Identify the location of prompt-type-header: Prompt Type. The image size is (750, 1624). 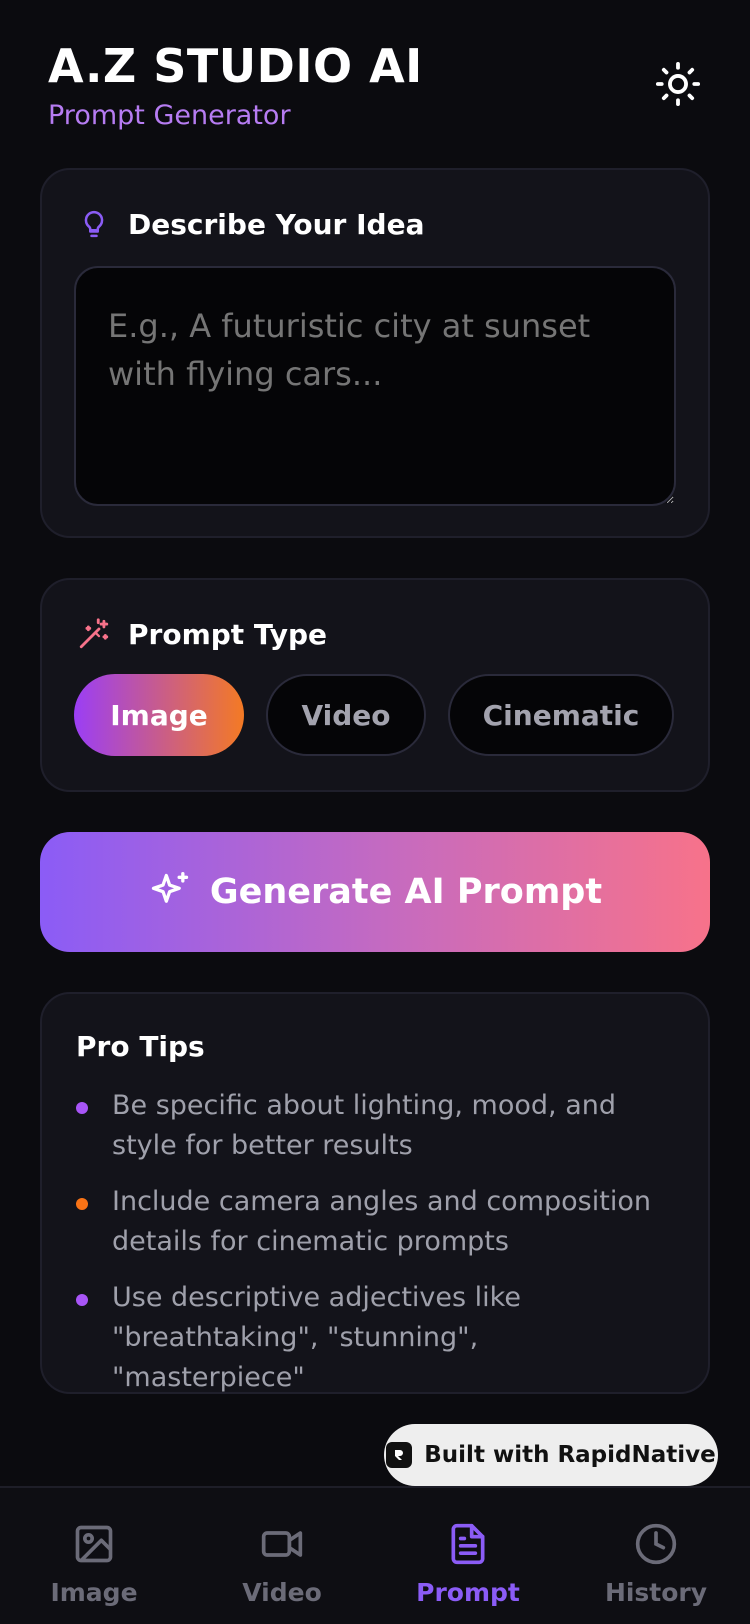
(201, 634).